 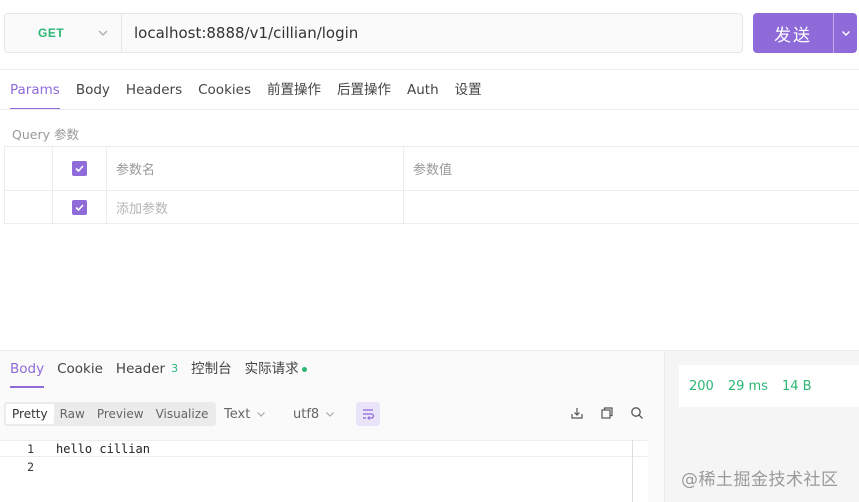 I want to click on param-value-header: 参数值, so click(x=433, y=170).